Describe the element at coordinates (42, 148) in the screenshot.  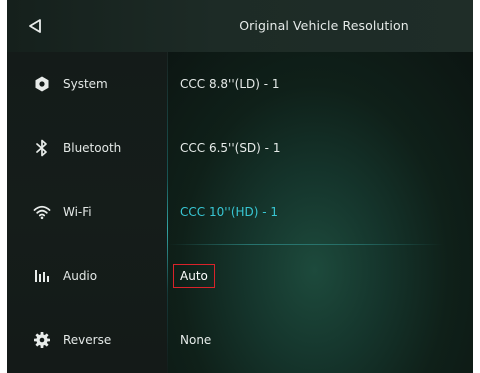
I see `bluetooth-icon` at that location.